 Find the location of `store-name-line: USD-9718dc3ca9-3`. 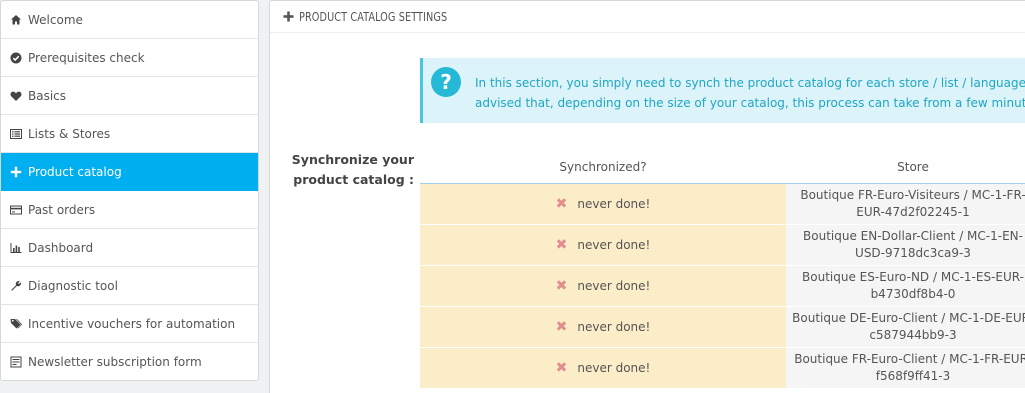

store-name-line: USD-9718dc3ca9-3 is located at coordinates (913, 252).